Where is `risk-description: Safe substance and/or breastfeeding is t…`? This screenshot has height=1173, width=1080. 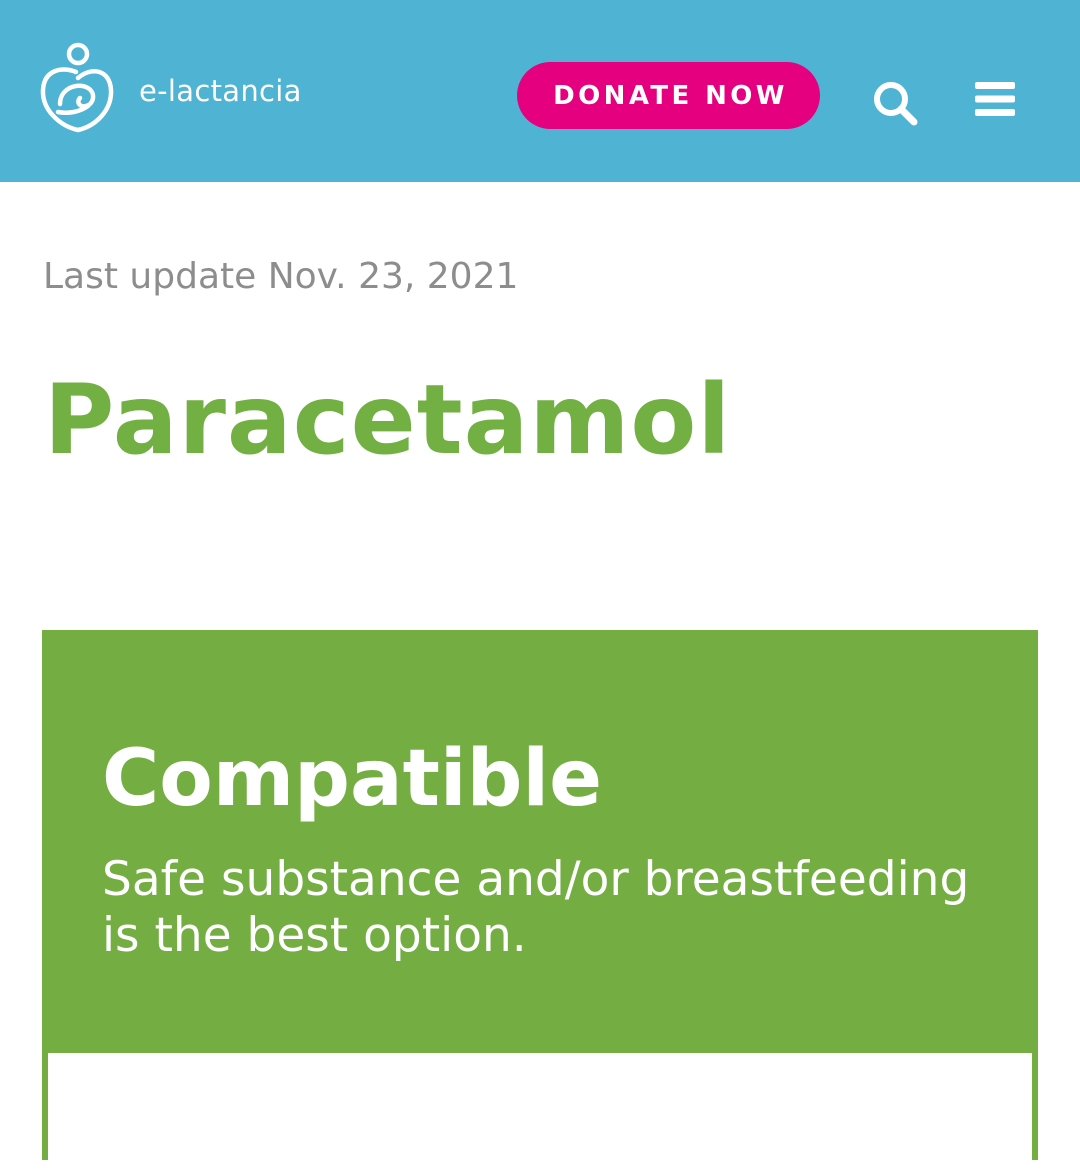 risk-description: Safe substance and/or breastfeeding is t… is located at coordinates (536, 907).